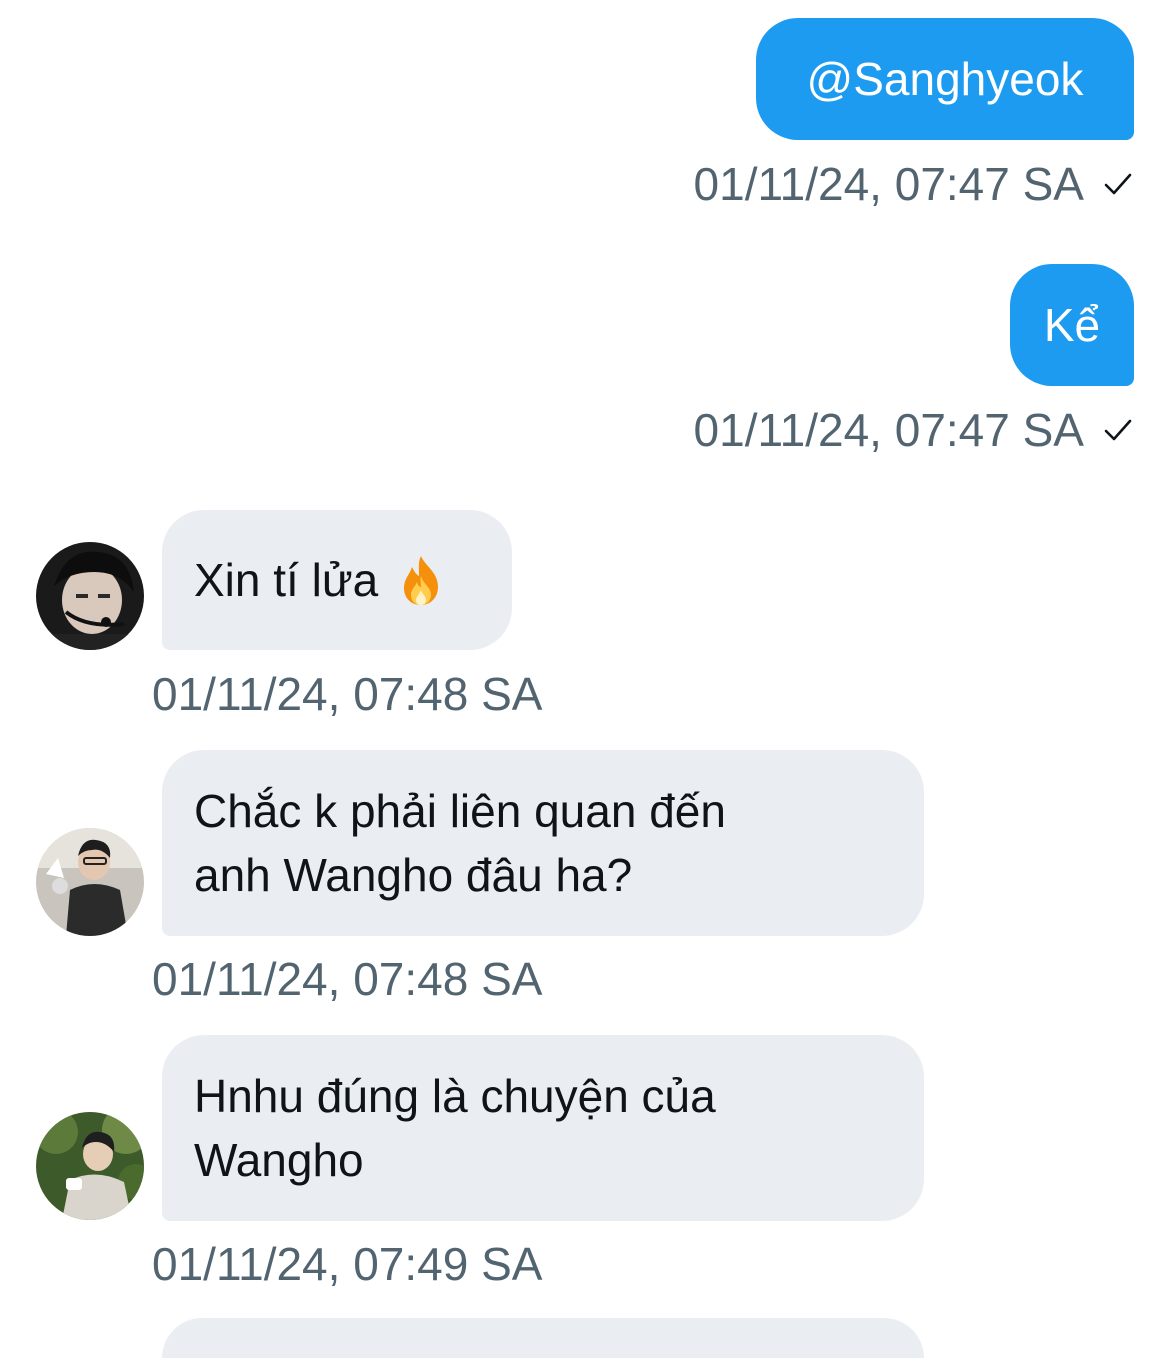  I want to click on outgoing-message-bubble: Kể, so click(1072, 325).